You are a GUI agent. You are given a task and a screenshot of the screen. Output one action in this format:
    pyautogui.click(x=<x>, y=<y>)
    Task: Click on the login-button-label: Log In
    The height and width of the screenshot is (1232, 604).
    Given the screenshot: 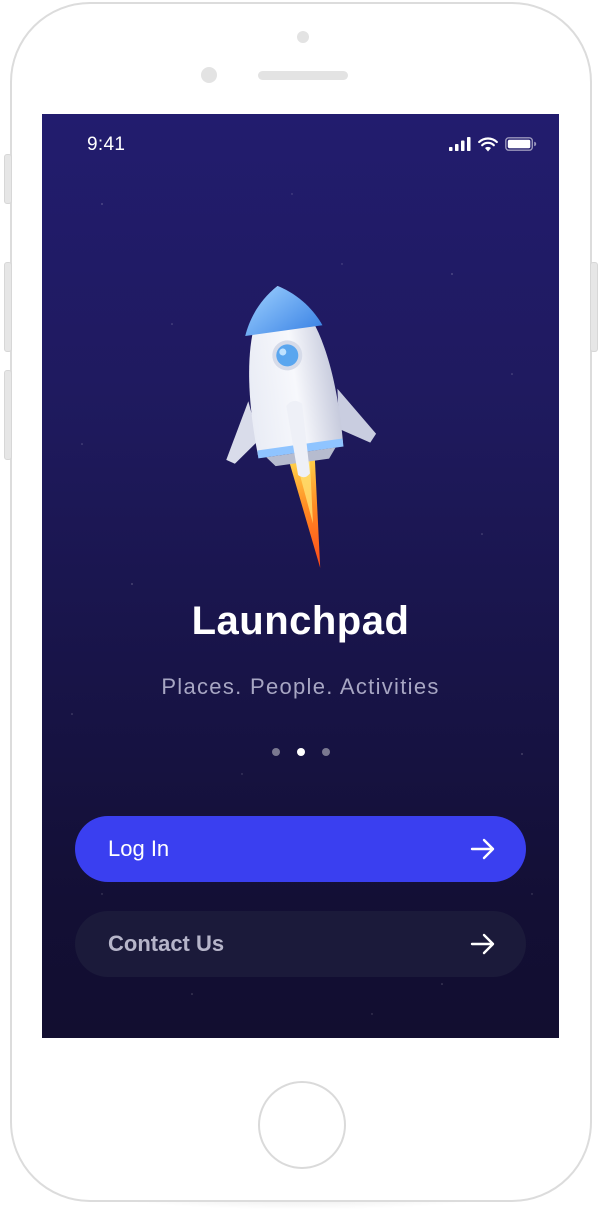 What is the action you would take?
    pyautogui.click(x=139, y=848)
    